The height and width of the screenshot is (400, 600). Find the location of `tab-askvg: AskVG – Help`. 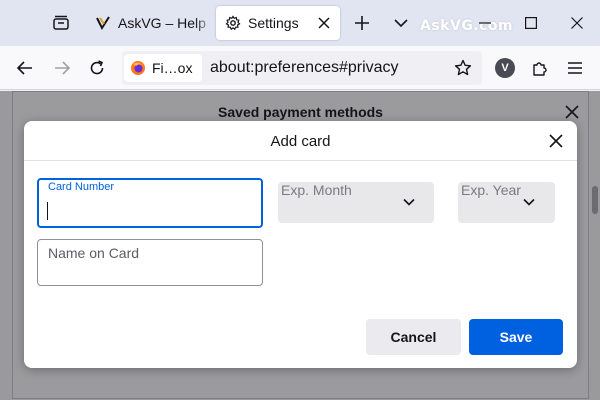

tab-askvg: AskVG – Help is located at coordinates (150, 23).